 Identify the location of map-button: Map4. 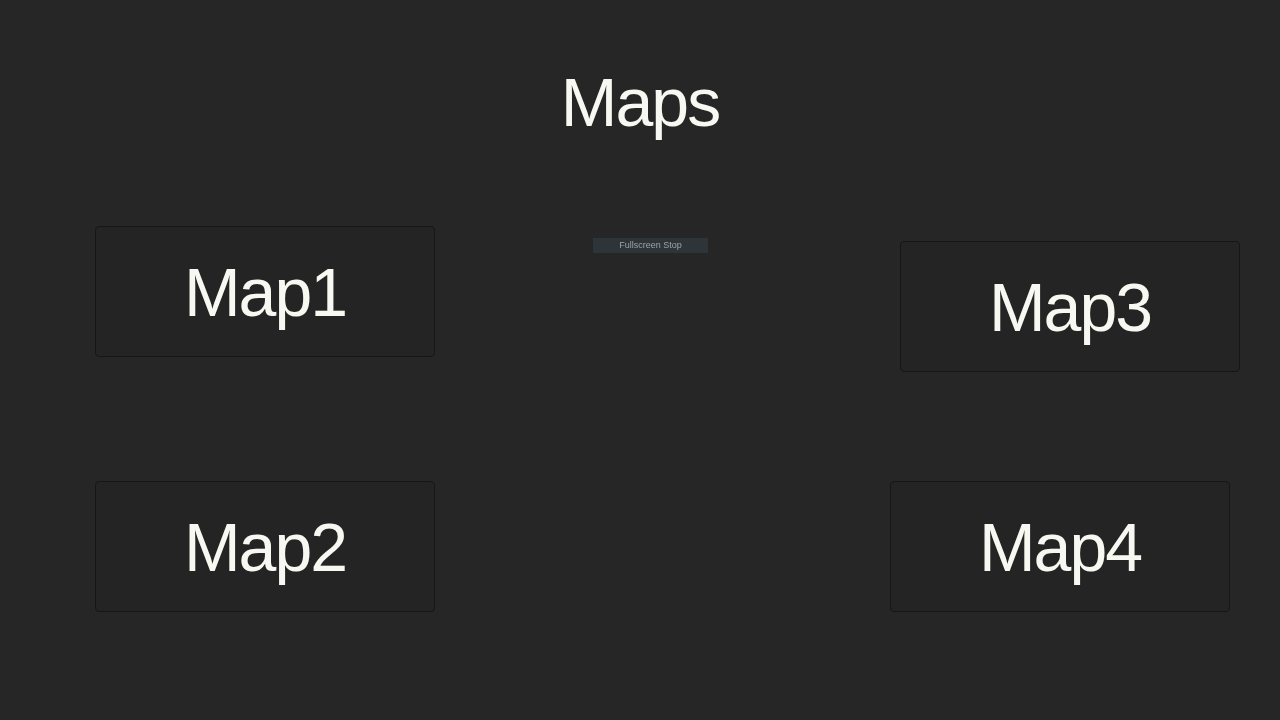
(1060, 546).